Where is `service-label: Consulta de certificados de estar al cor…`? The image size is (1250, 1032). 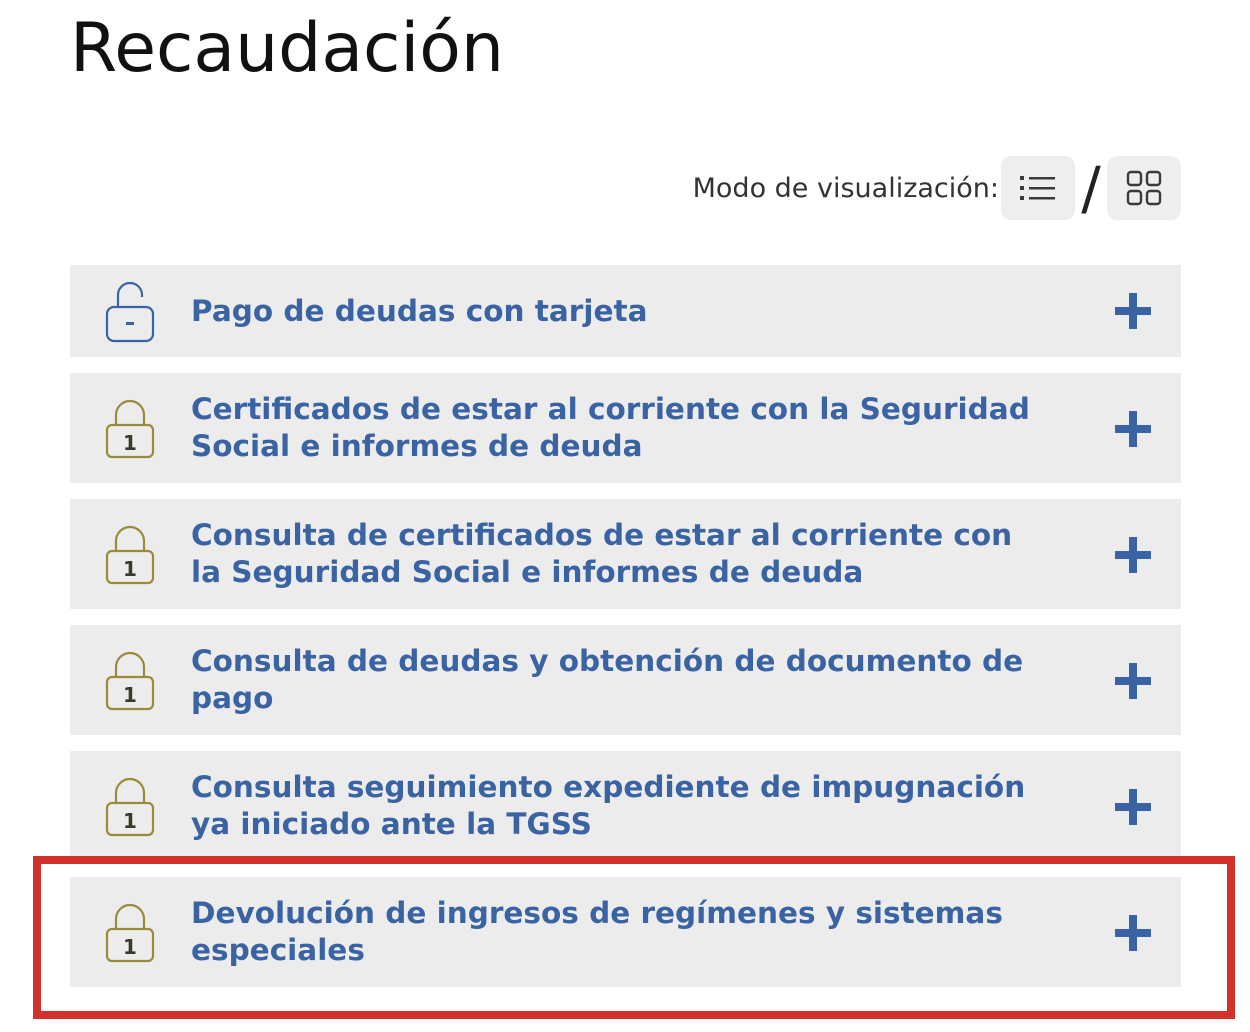
service-label: Consulta de certificados de estar al cor… is located at coordinates (611, 554).